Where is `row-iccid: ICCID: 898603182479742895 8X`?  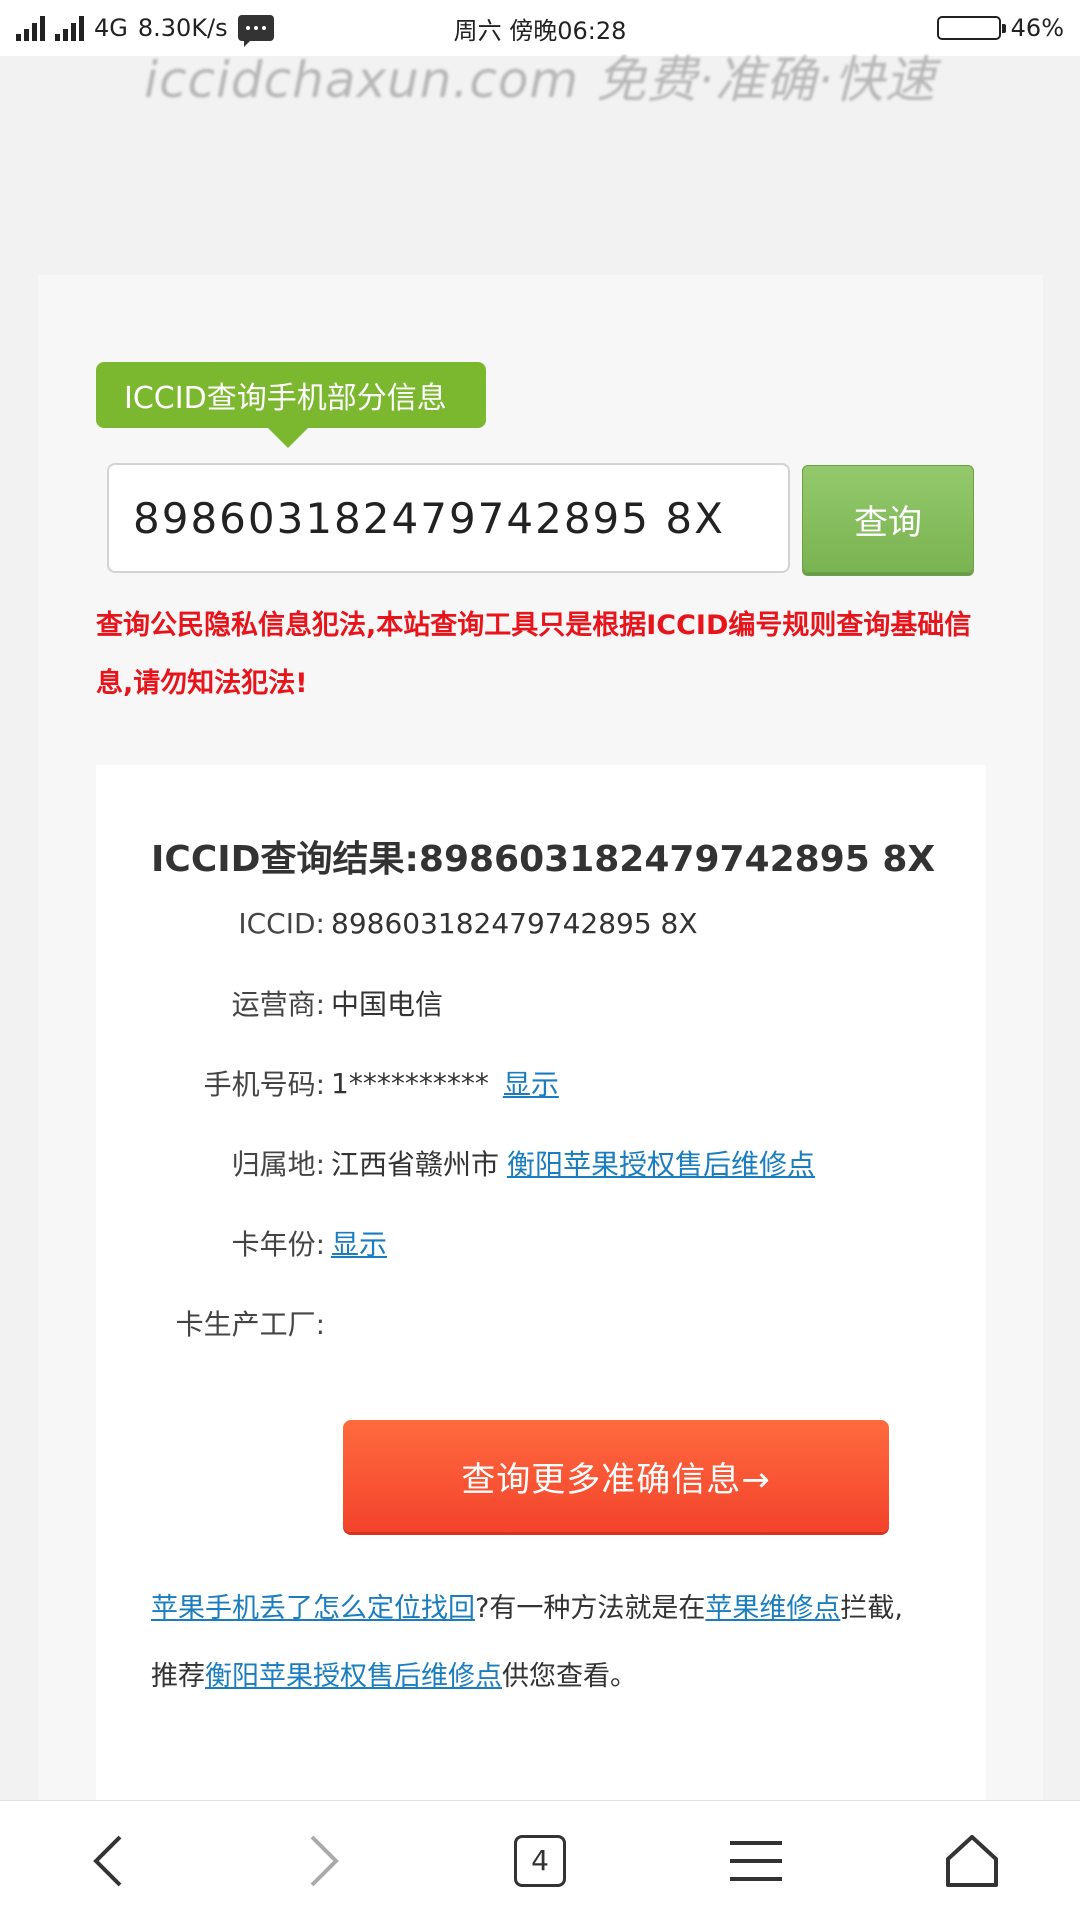 row-iccid: ICCID: 898603182479742895 8X is located at coordinates (541, 923).